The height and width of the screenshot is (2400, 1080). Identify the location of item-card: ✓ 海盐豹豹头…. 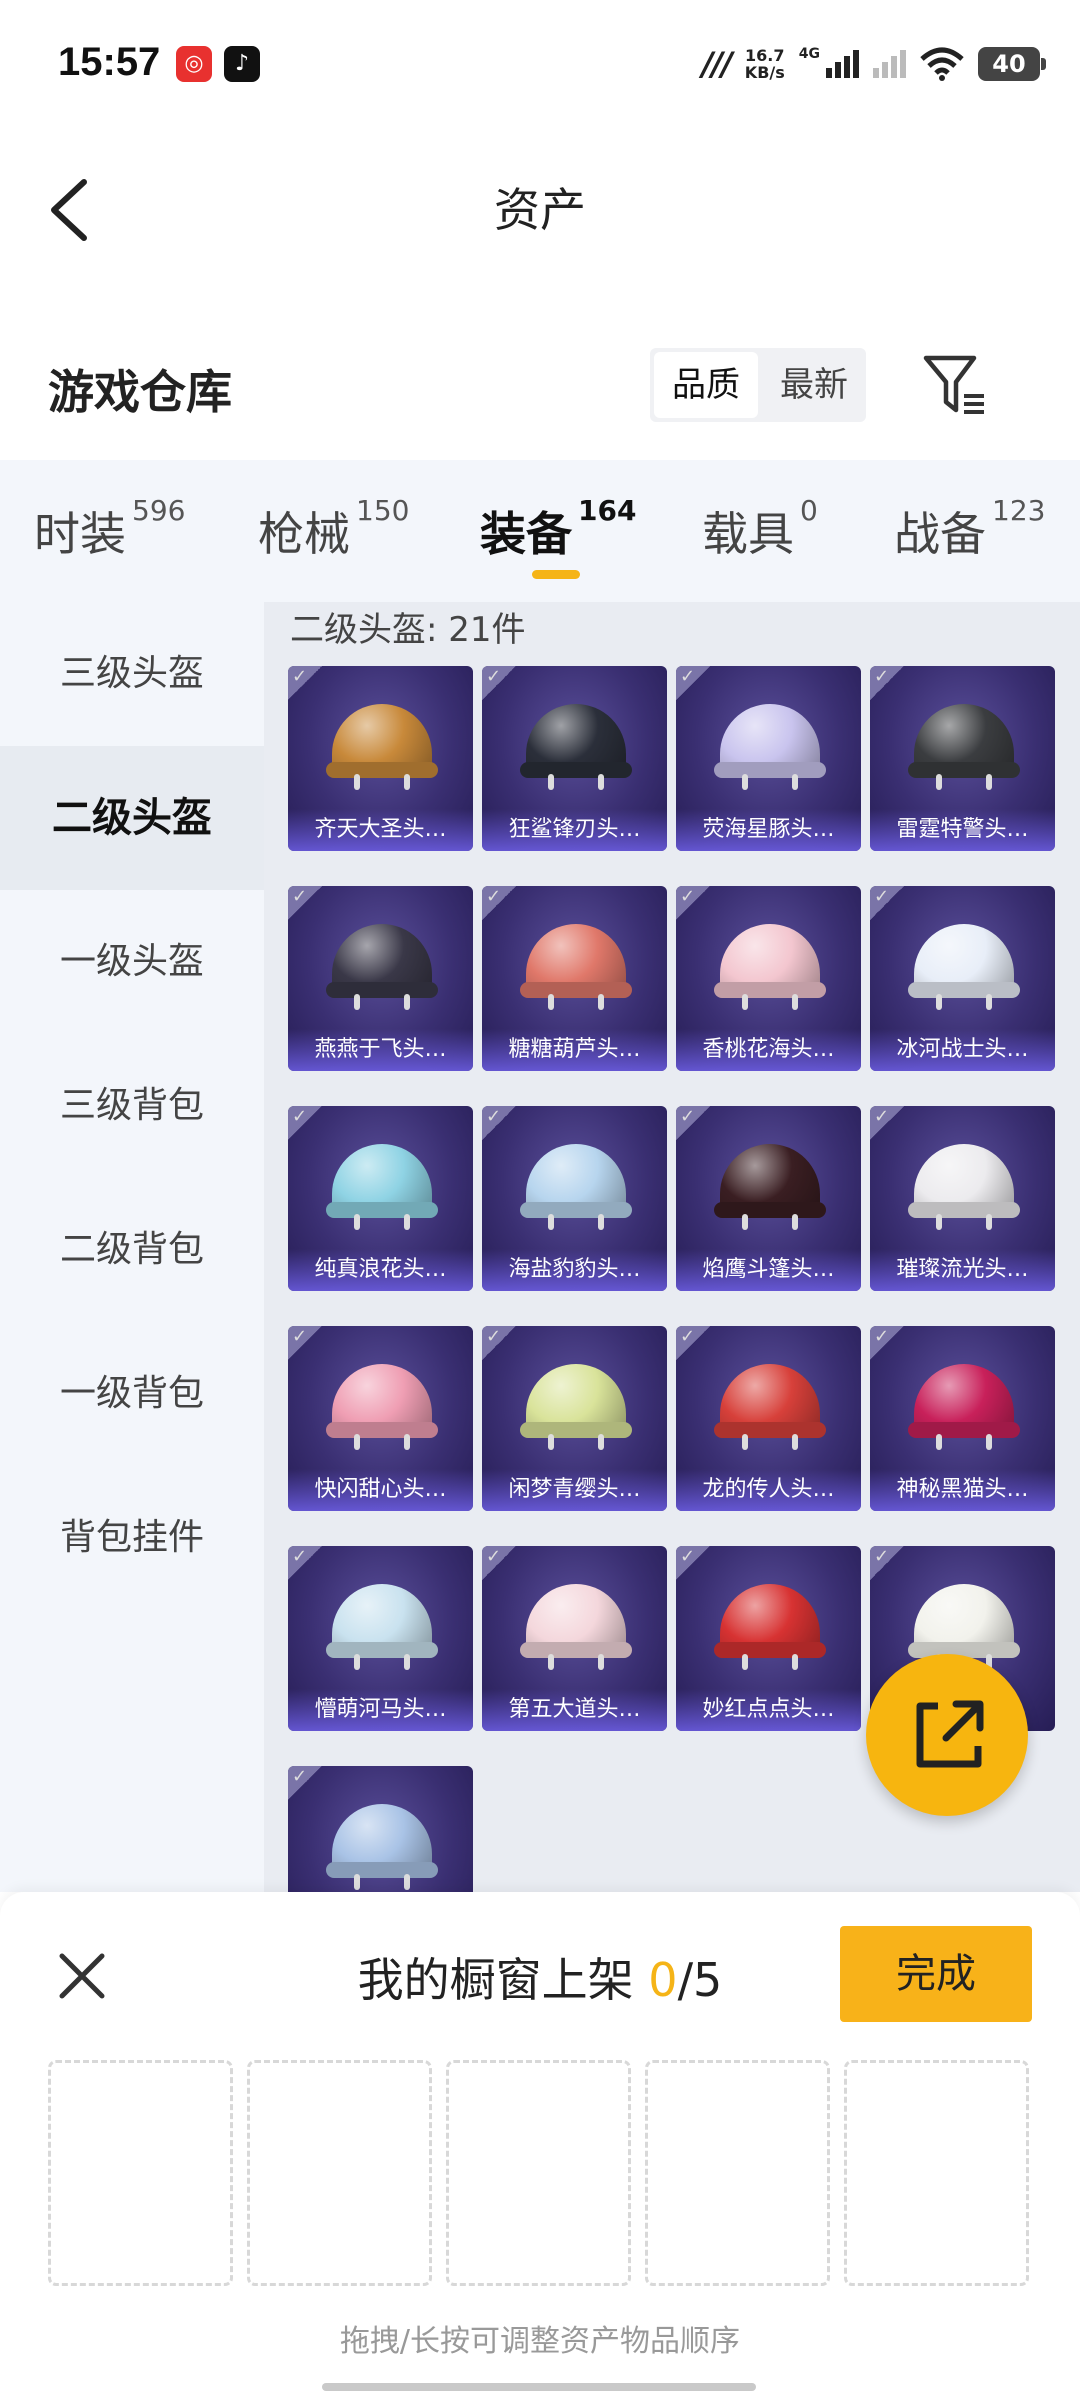
(574, 1198).